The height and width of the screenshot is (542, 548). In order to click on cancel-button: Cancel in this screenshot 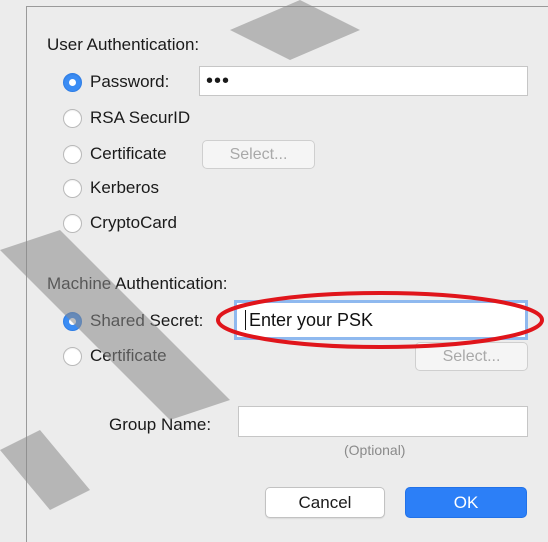, I will do `click(325, 502)`.